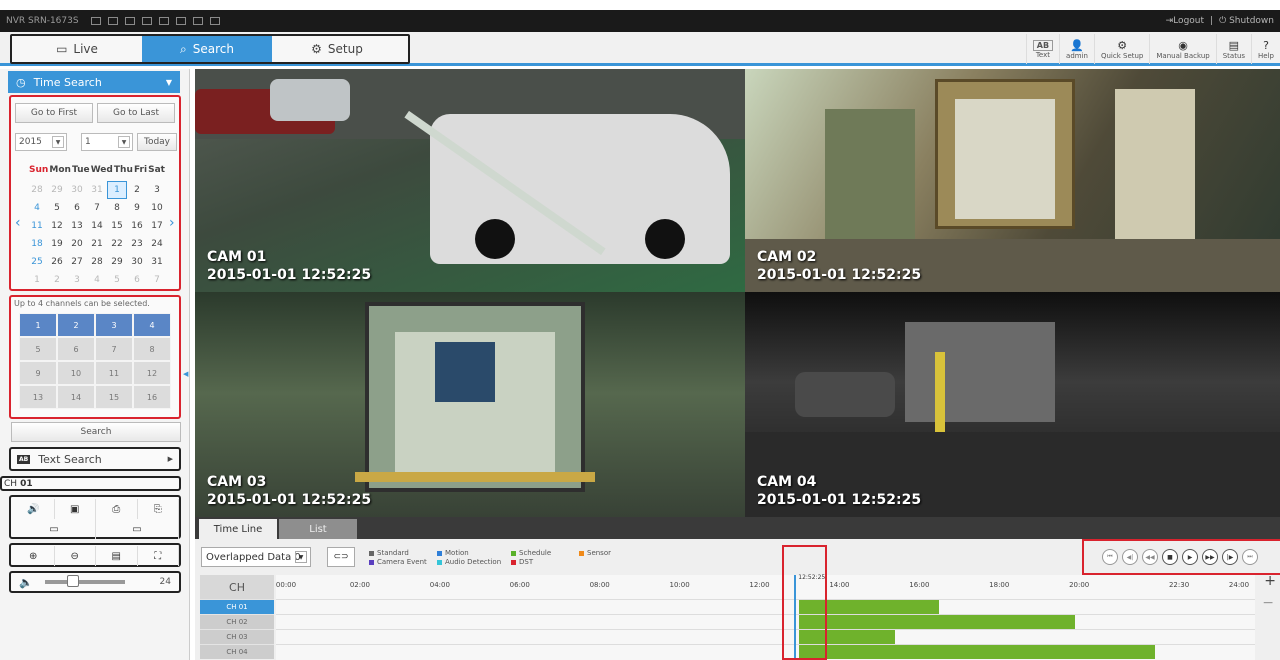 The height and width of the screenshot is (660, 1280). I want to click on tab-live: ▭ Live, so click(77, 49).